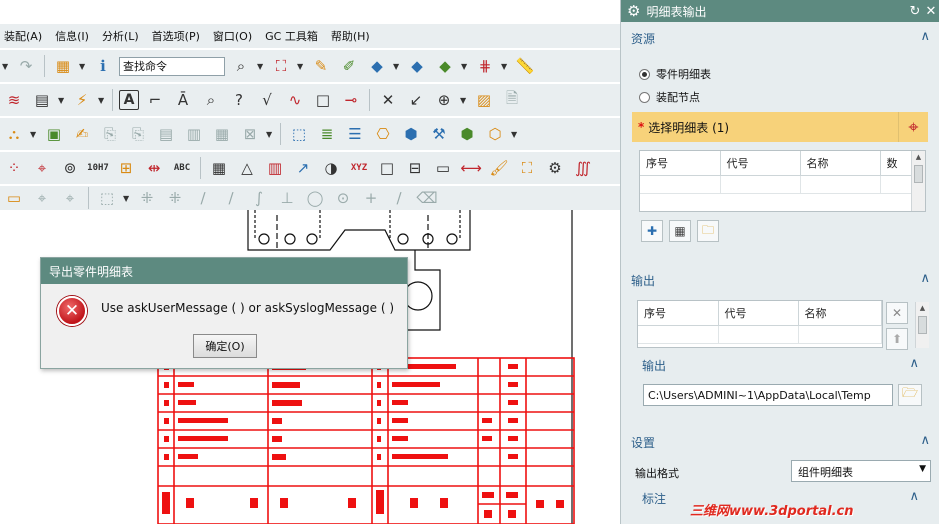 The height and width of the screenshot is (524, 939). What do you see at coordinates (194, 134) in the screenshot?
I see `layout-icon: ▥` at bounding box center [194, 134].